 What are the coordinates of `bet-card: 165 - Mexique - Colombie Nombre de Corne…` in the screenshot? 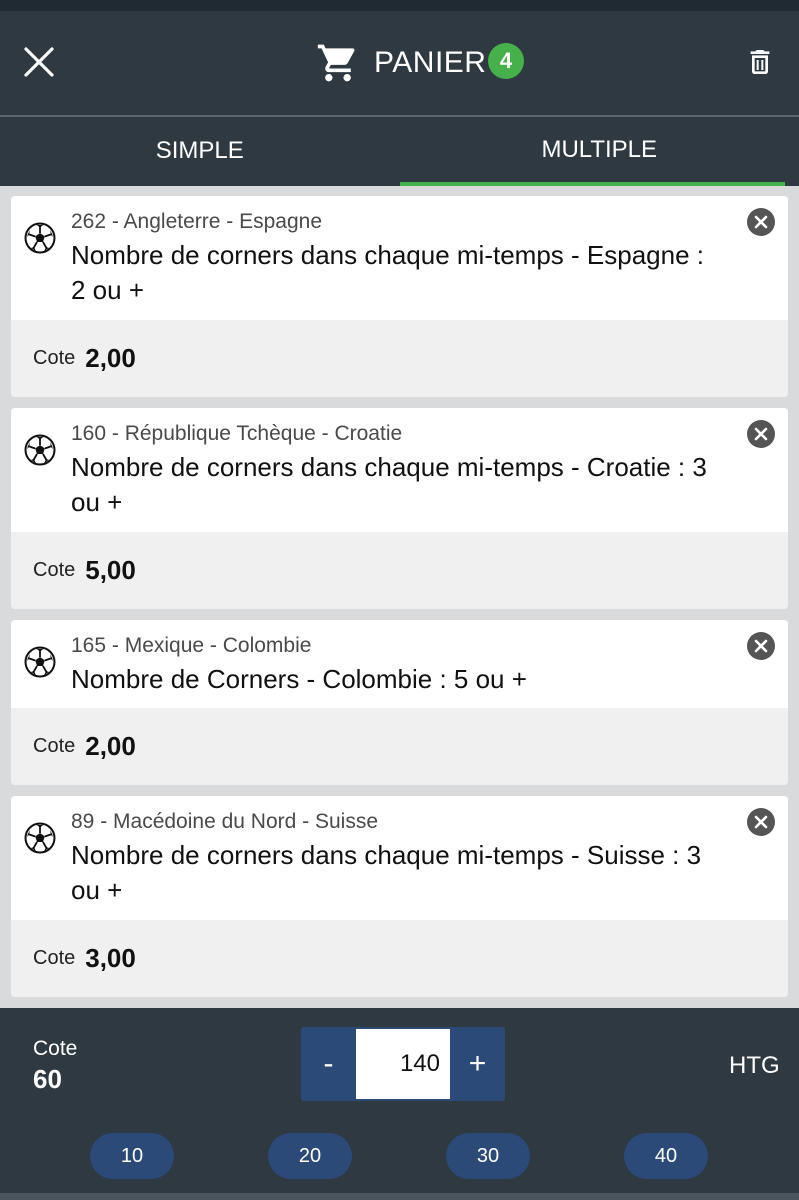 It's located at (399, 702).